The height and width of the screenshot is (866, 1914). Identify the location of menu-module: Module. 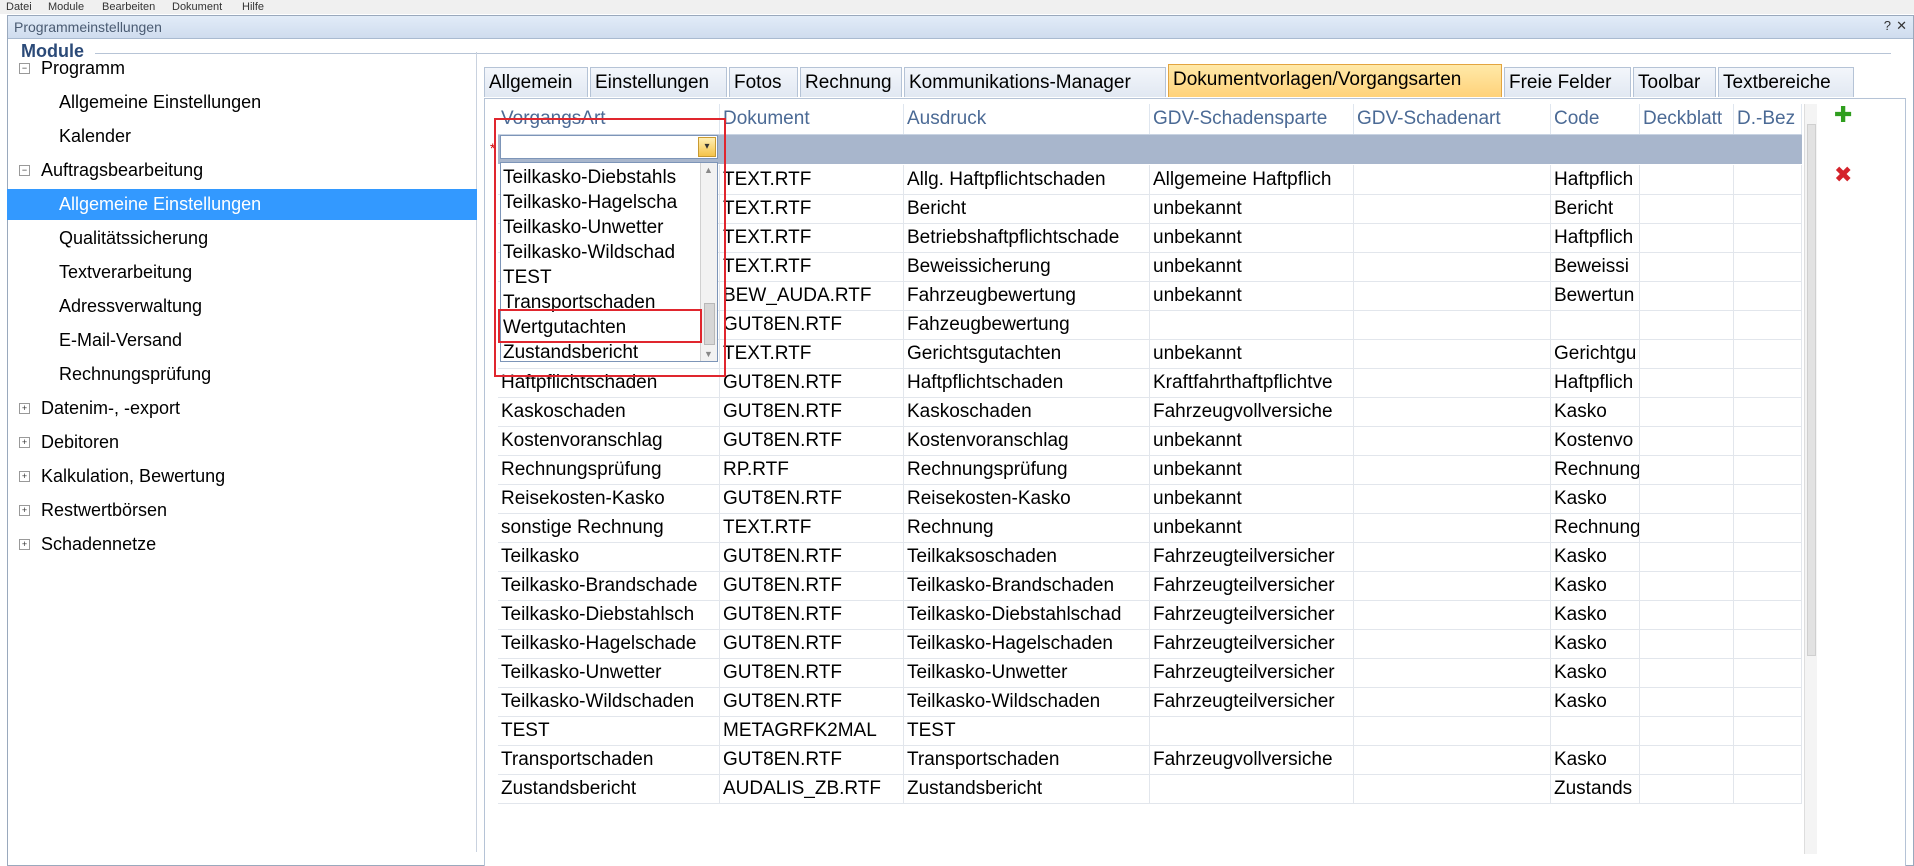
(66, 7).